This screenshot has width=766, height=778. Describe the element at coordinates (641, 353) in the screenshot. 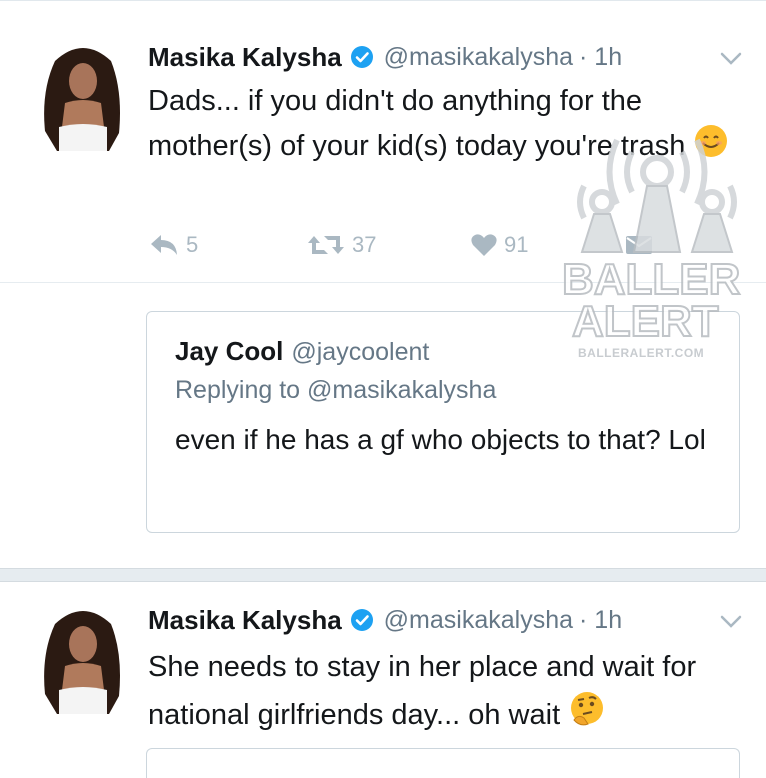

I see `watermark-site: BALLERALERT.COM` at that location.